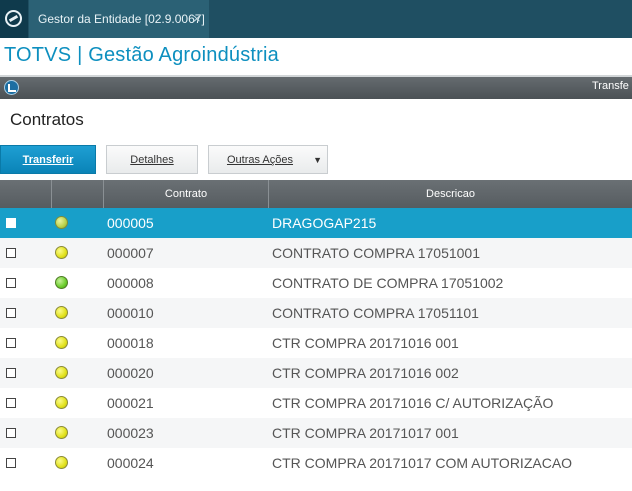 The image size is (632, 491). Describe the element at coordinates (141, 55) in the screenshot. I see `brand-title: TOTVS | Gestão Agroindústria` at that location.